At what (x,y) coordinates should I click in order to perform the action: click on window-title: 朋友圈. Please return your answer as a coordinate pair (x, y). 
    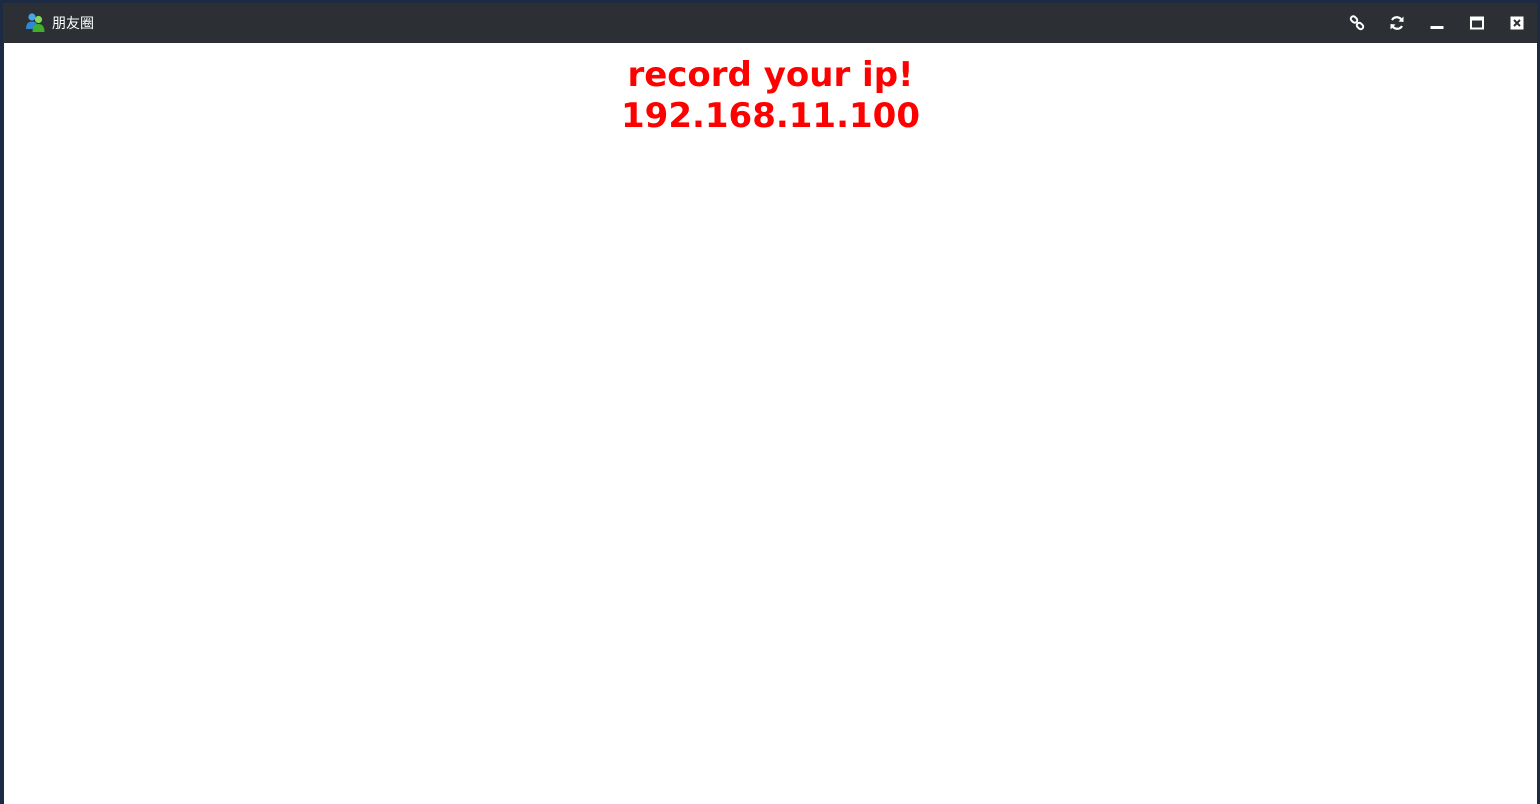
    Looking at the image, I should click on (73, 24).